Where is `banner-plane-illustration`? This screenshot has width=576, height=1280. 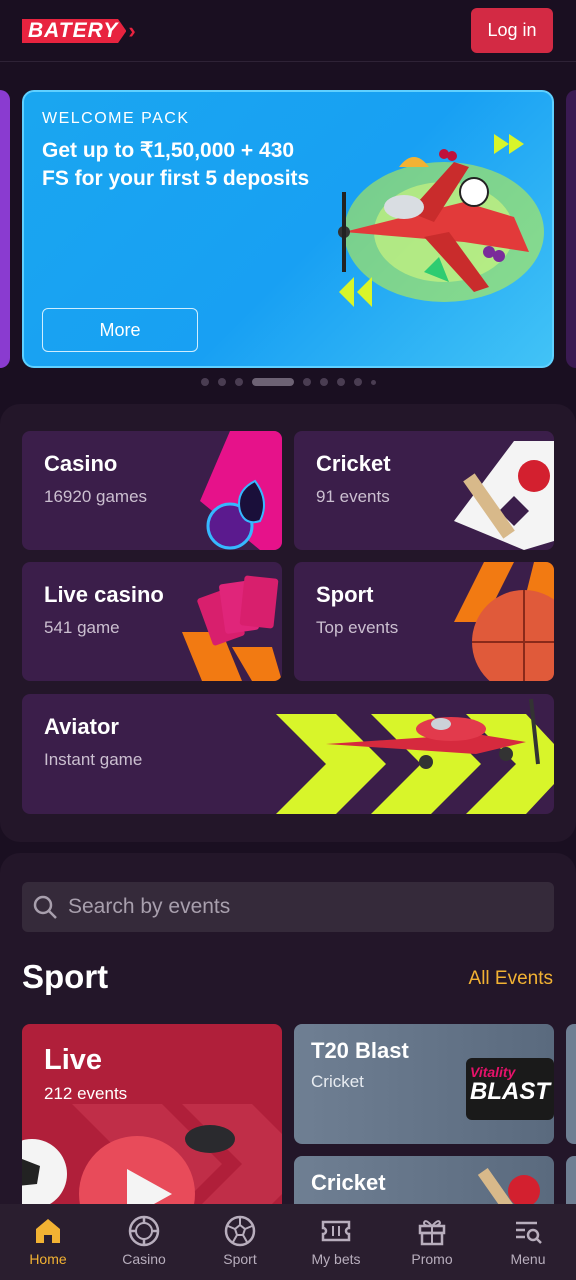 banner-plane-illustration is located at coordinates (441, 220).